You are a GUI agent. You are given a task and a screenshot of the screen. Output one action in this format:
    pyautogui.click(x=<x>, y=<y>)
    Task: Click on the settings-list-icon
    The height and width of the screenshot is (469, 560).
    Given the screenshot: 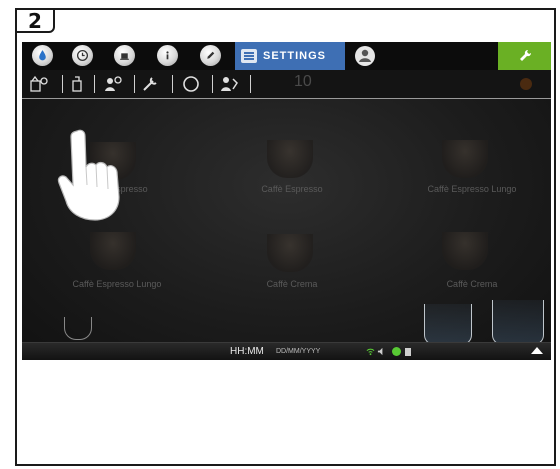 What is the action you would take?
    pyautogui.click(x=249, y=56)
    